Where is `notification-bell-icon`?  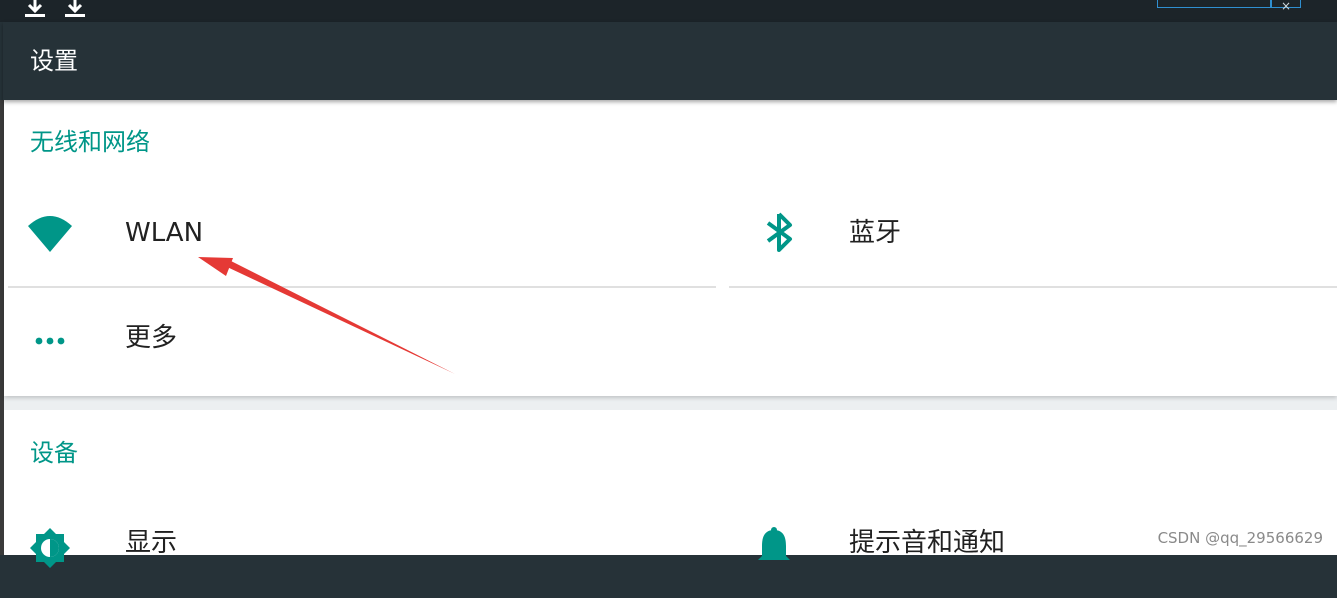 notification-bell-icon is located at coordinates (774, 548).